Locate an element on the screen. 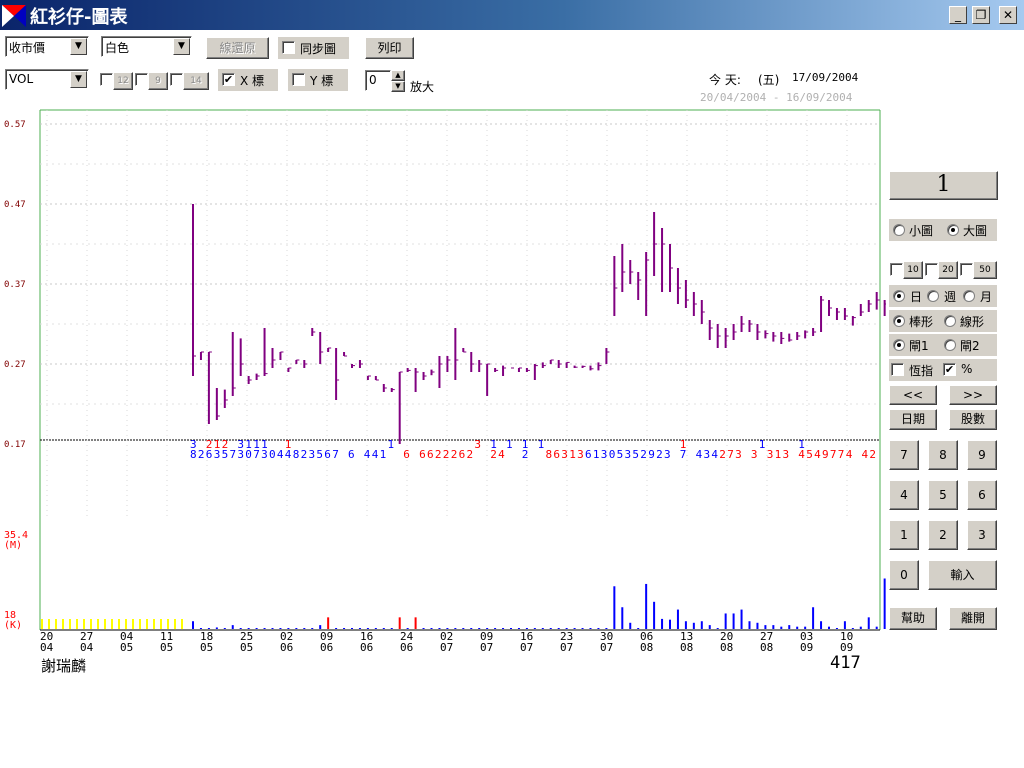 This screenshot has width=1024, height=768. next-button: >> is located at coordinates (973, 395).